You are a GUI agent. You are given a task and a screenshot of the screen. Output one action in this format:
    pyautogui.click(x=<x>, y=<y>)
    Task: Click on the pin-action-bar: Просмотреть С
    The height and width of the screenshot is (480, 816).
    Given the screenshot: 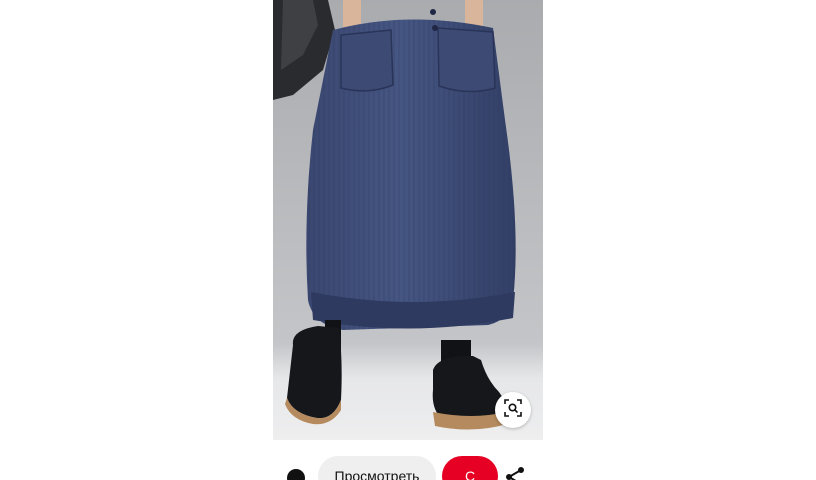 What is the action you would take?
    pyautogui.click(x=408, y=466)
    